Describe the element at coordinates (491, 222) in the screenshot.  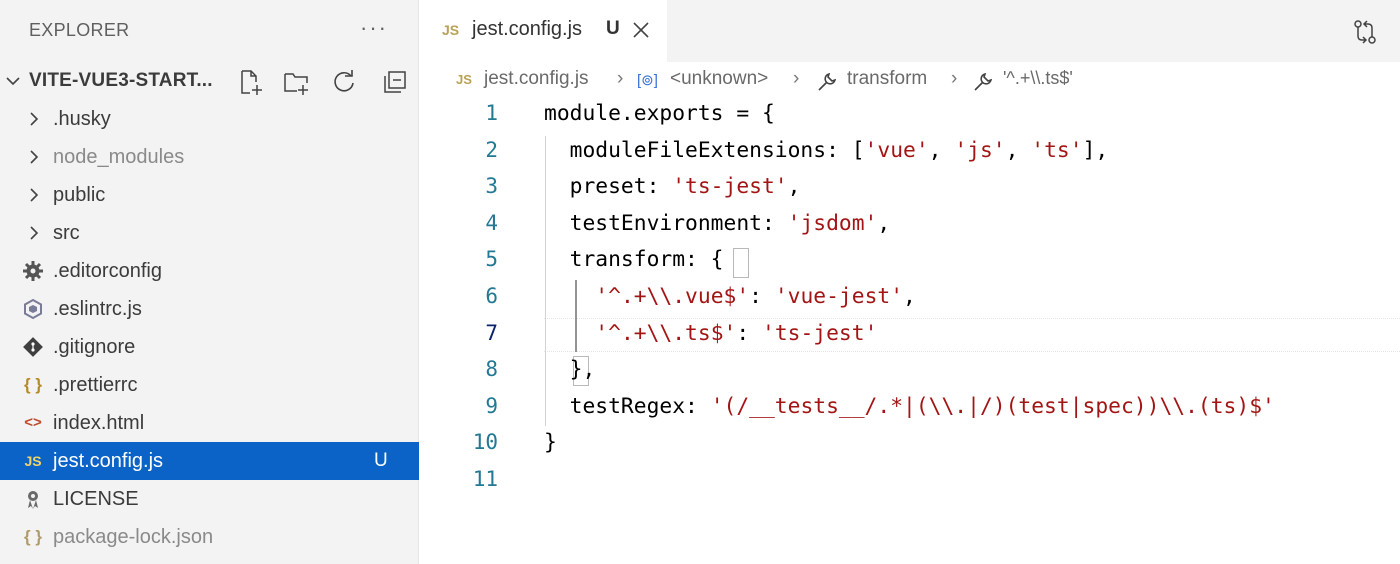
I see `line-number: 4` at that location.